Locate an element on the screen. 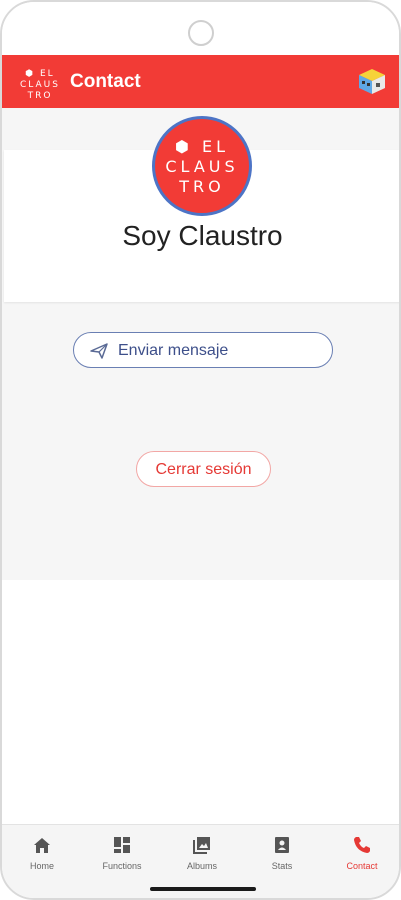  nav-label-functions: Functions is located at coordinates (122, 866).